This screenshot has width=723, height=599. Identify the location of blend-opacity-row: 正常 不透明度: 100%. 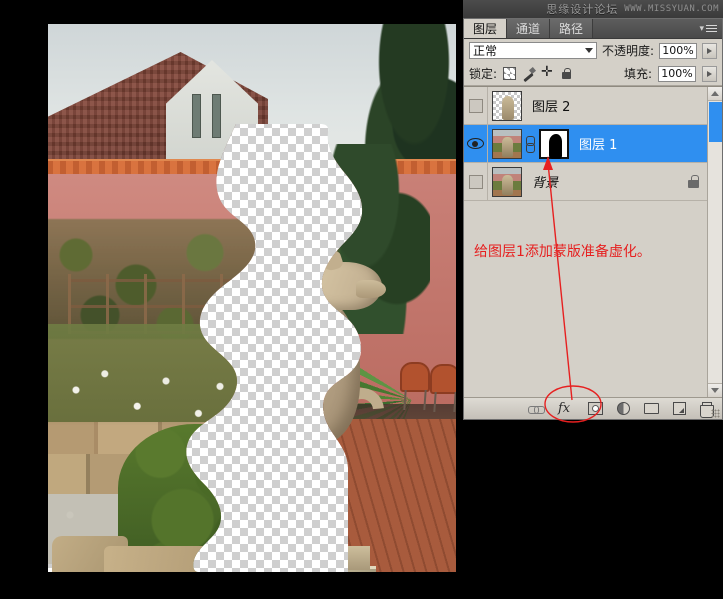
(593, 50).